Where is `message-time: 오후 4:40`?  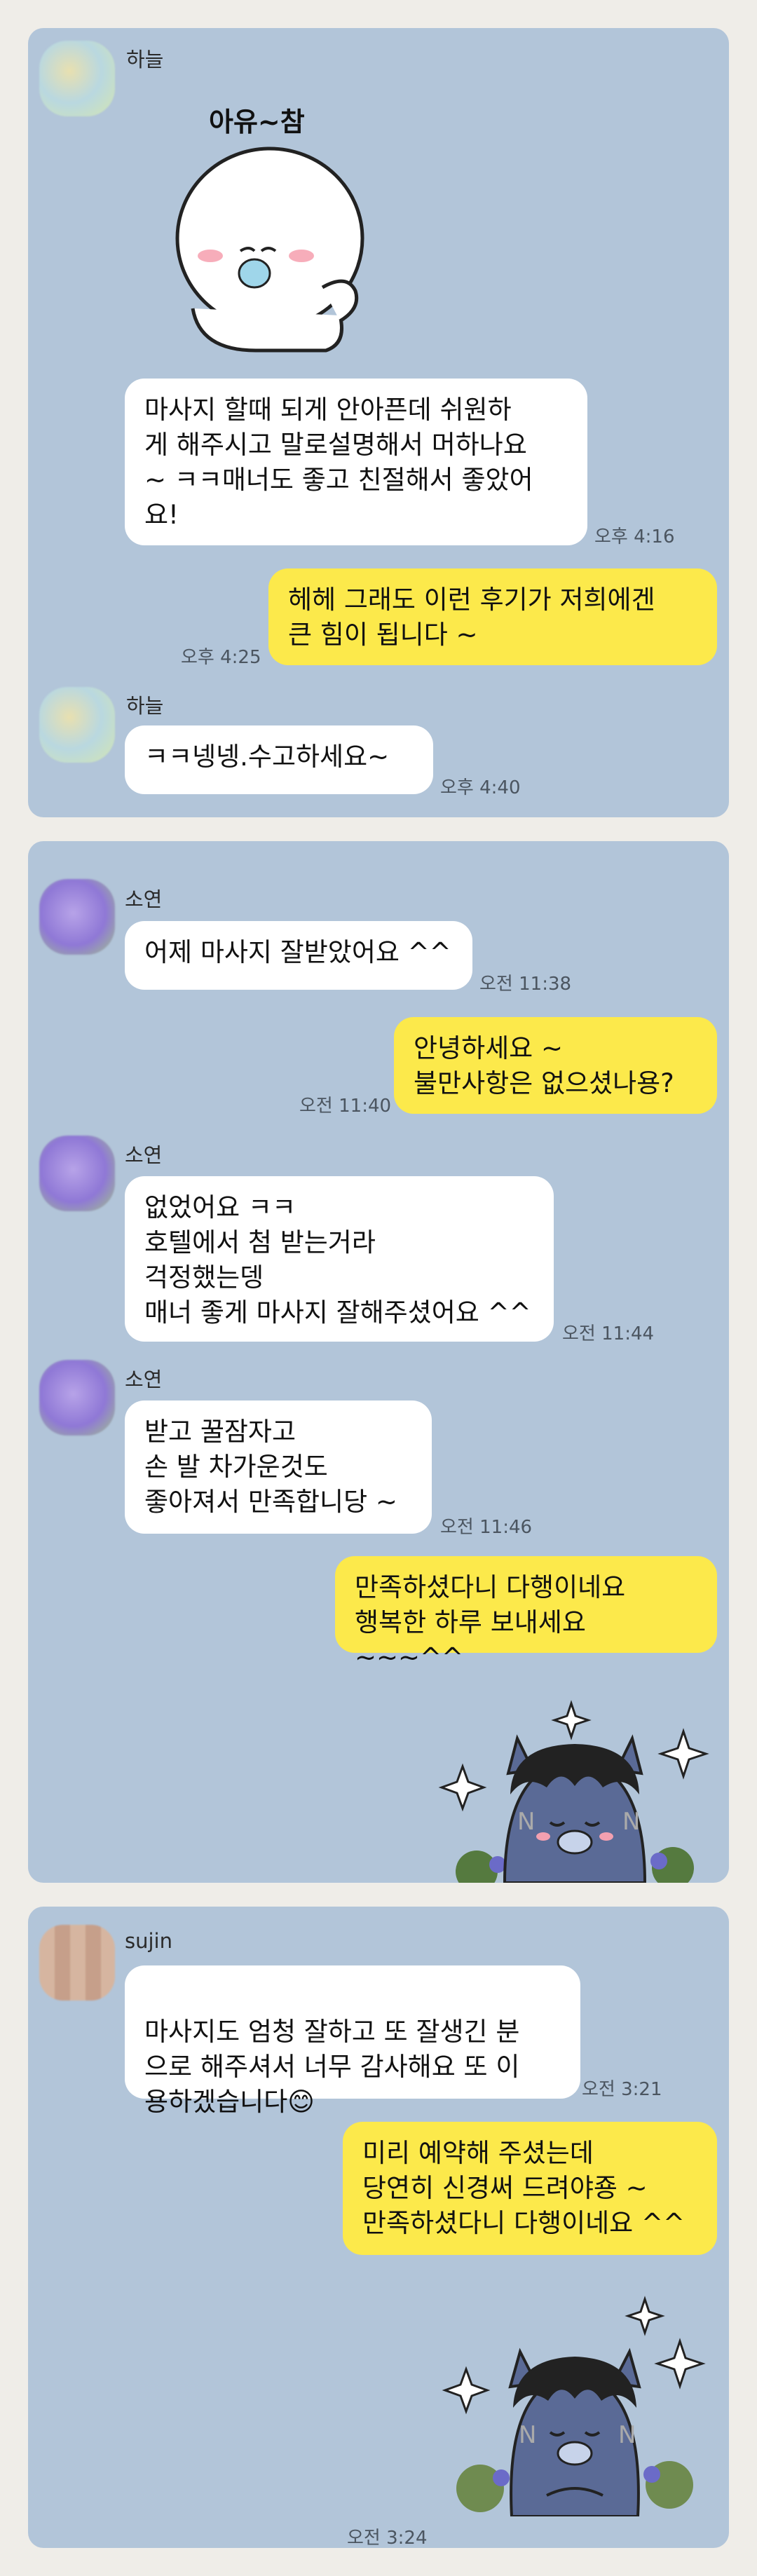
message-time: 오후 4:40 is located at coordinates (480, 787).